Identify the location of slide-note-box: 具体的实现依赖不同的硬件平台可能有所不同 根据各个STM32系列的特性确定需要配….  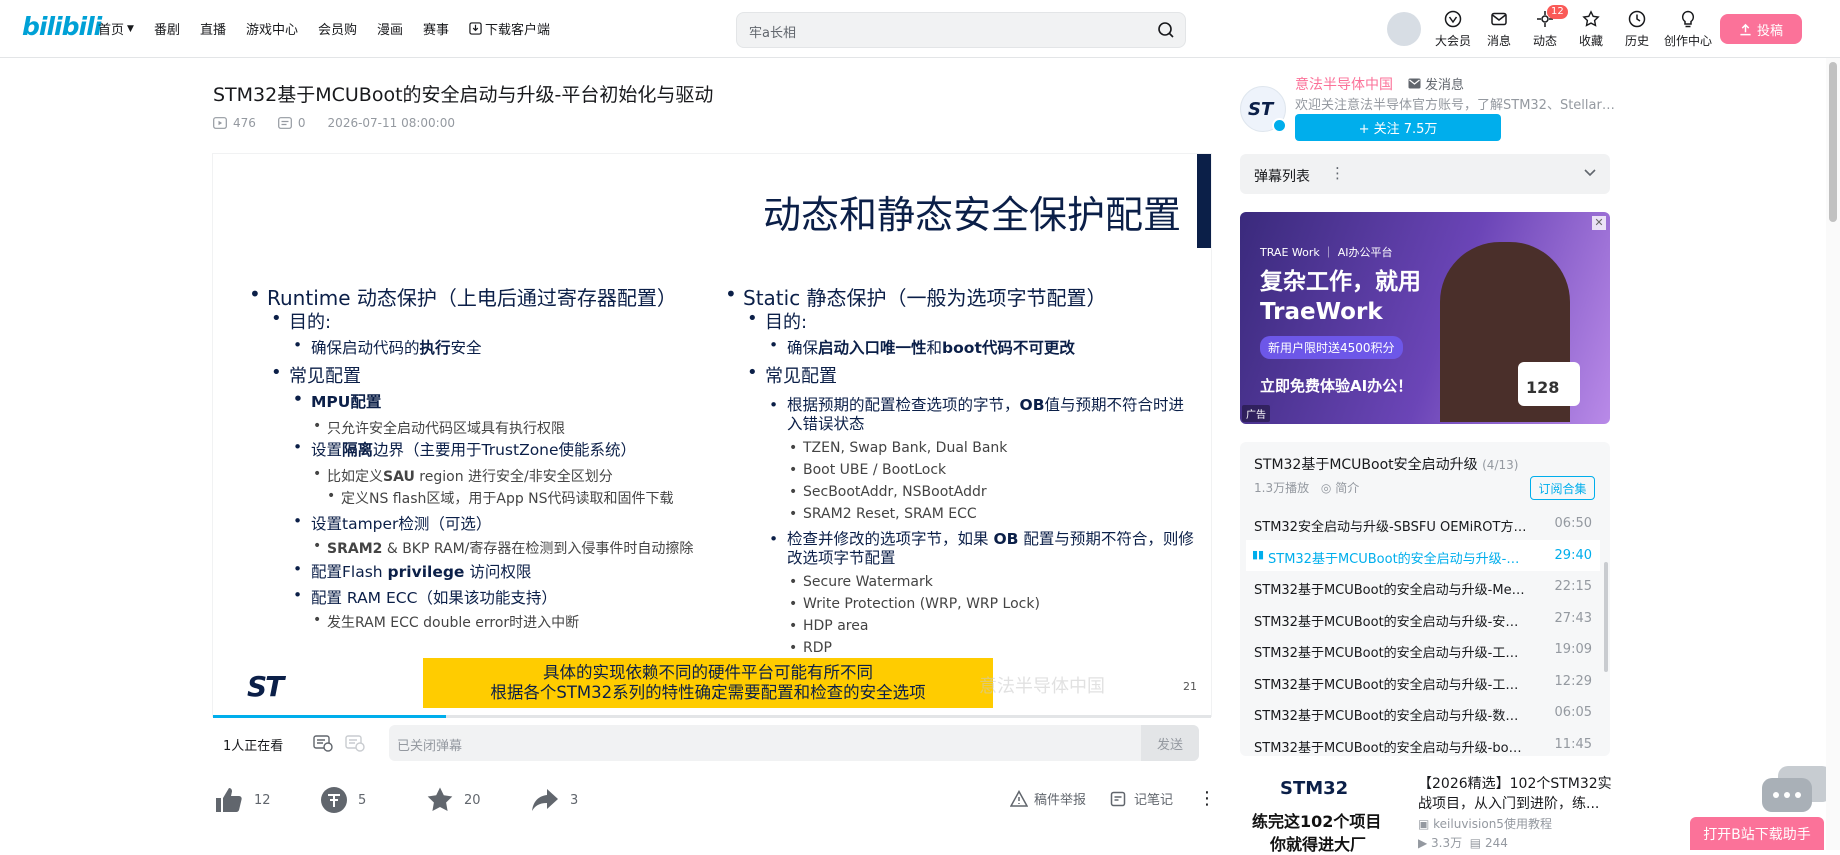
(708, 683).